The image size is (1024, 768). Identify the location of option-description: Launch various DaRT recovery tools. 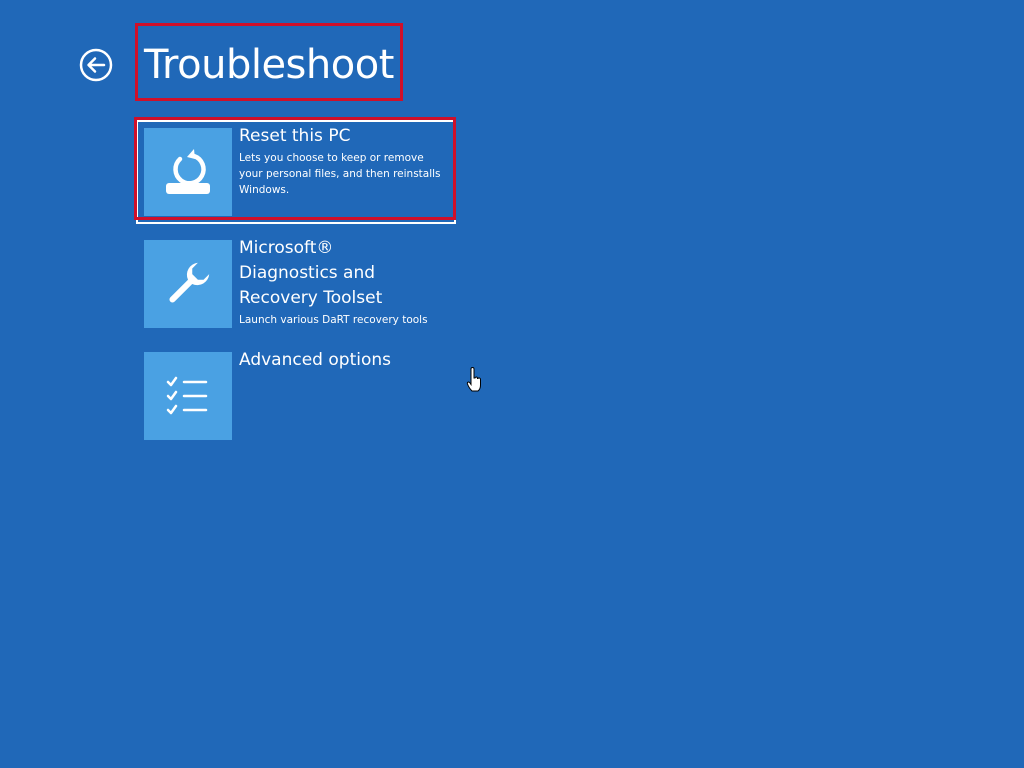
(333, 320).